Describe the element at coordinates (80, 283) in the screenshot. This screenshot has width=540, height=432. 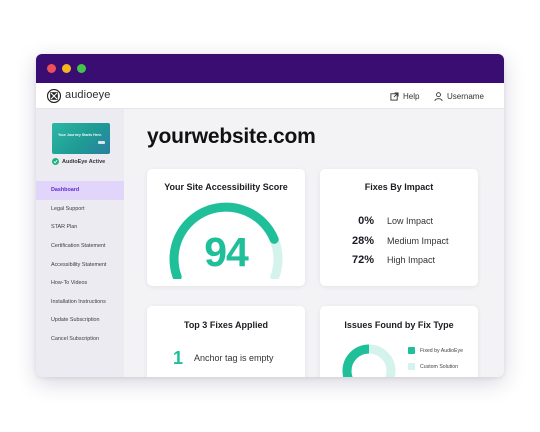
I see `sidebar-item-how-to-videos: How-To Videos` at that location.